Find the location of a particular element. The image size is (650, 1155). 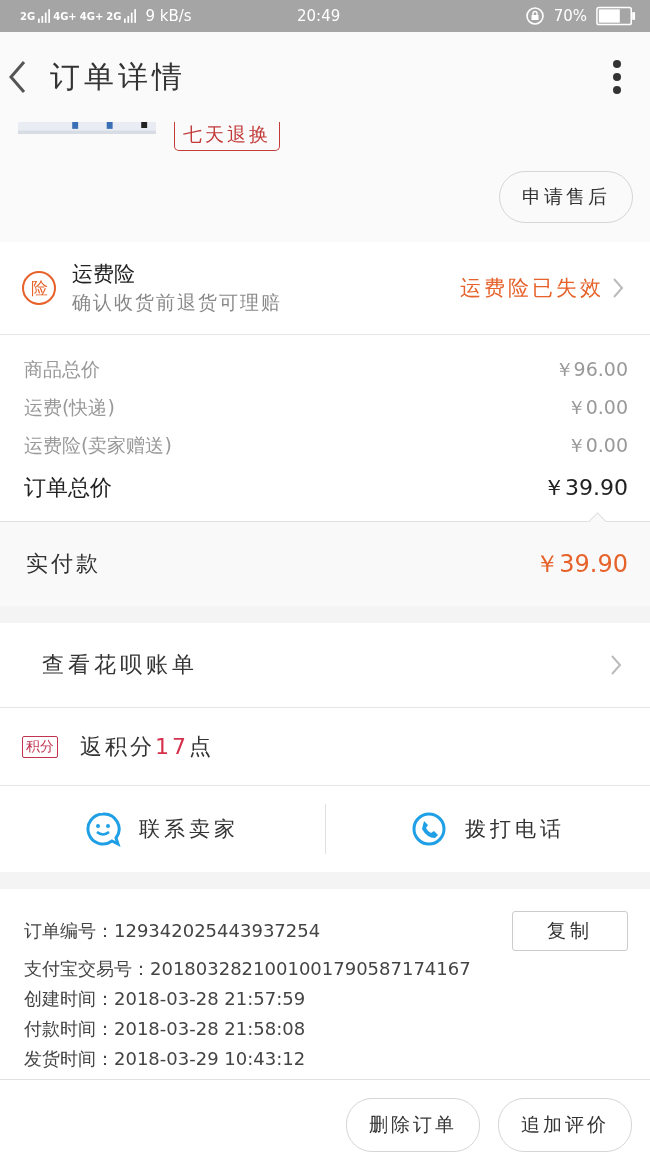

points-text: 返积分 17 点 is located at coordinates (147, 746).